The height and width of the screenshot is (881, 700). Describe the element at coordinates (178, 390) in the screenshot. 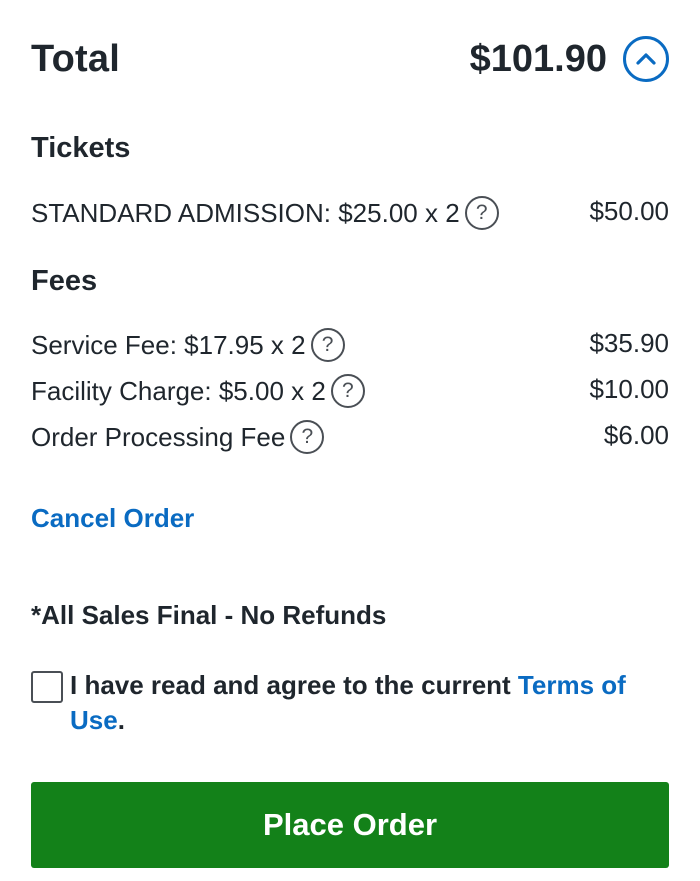

I see `fee-line-label: Facility Charge: $5.00 x 2` at that location.